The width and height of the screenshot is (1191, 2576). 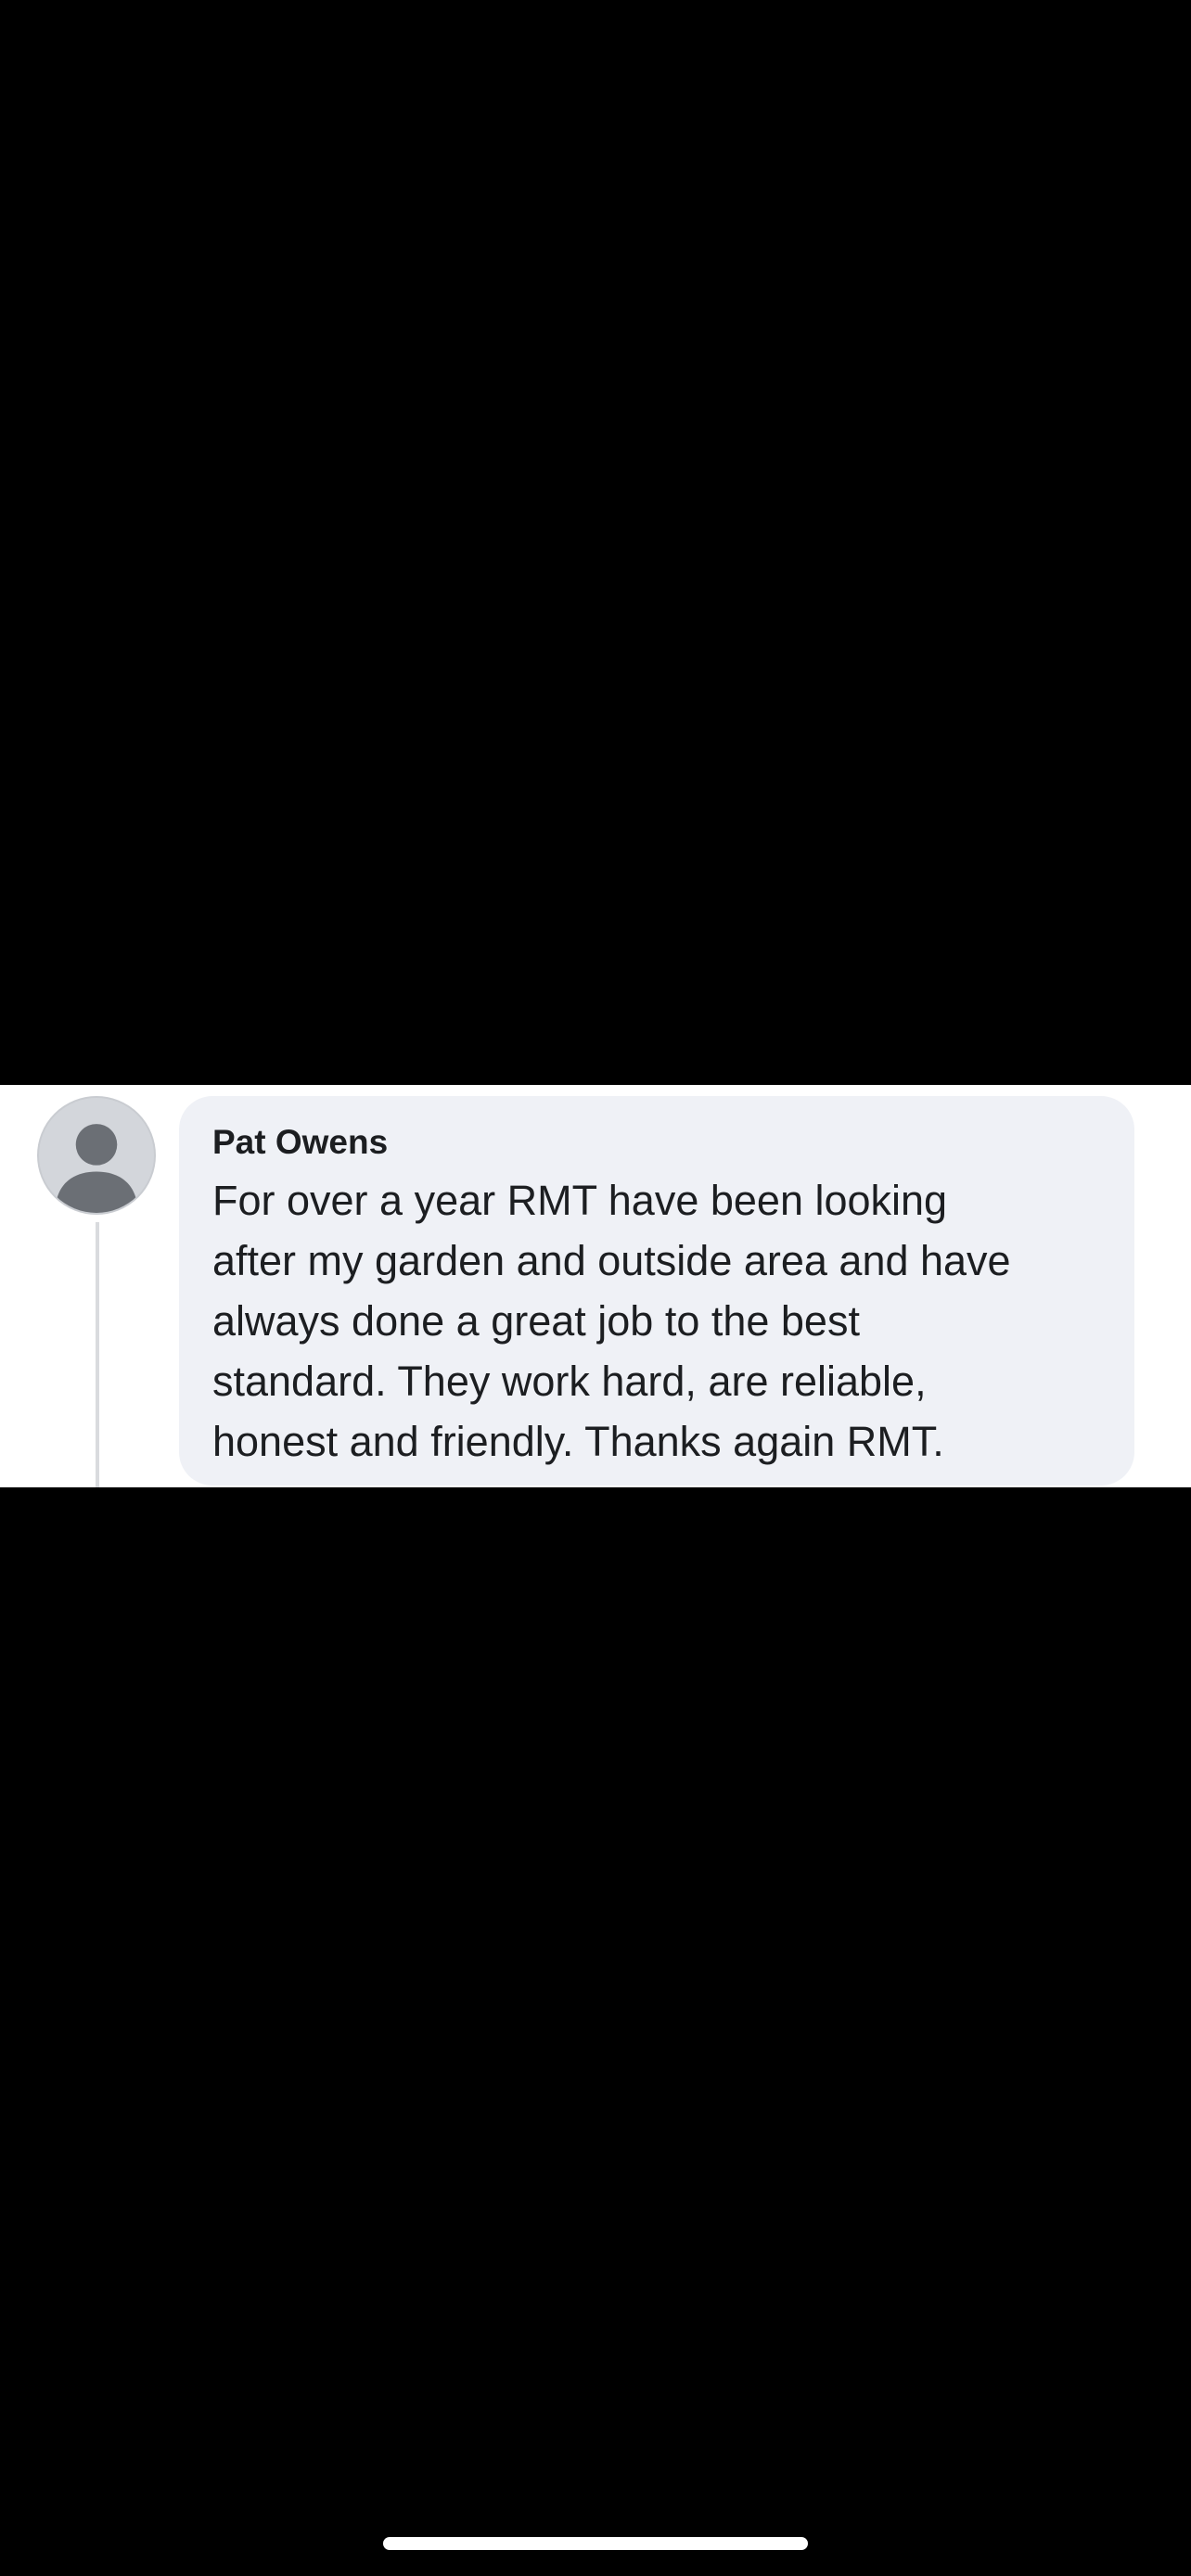 What do you see at coordinates (96, 1169) in the screenshot?
I see `default-profile-icon` at bounding box center [96, 1169].